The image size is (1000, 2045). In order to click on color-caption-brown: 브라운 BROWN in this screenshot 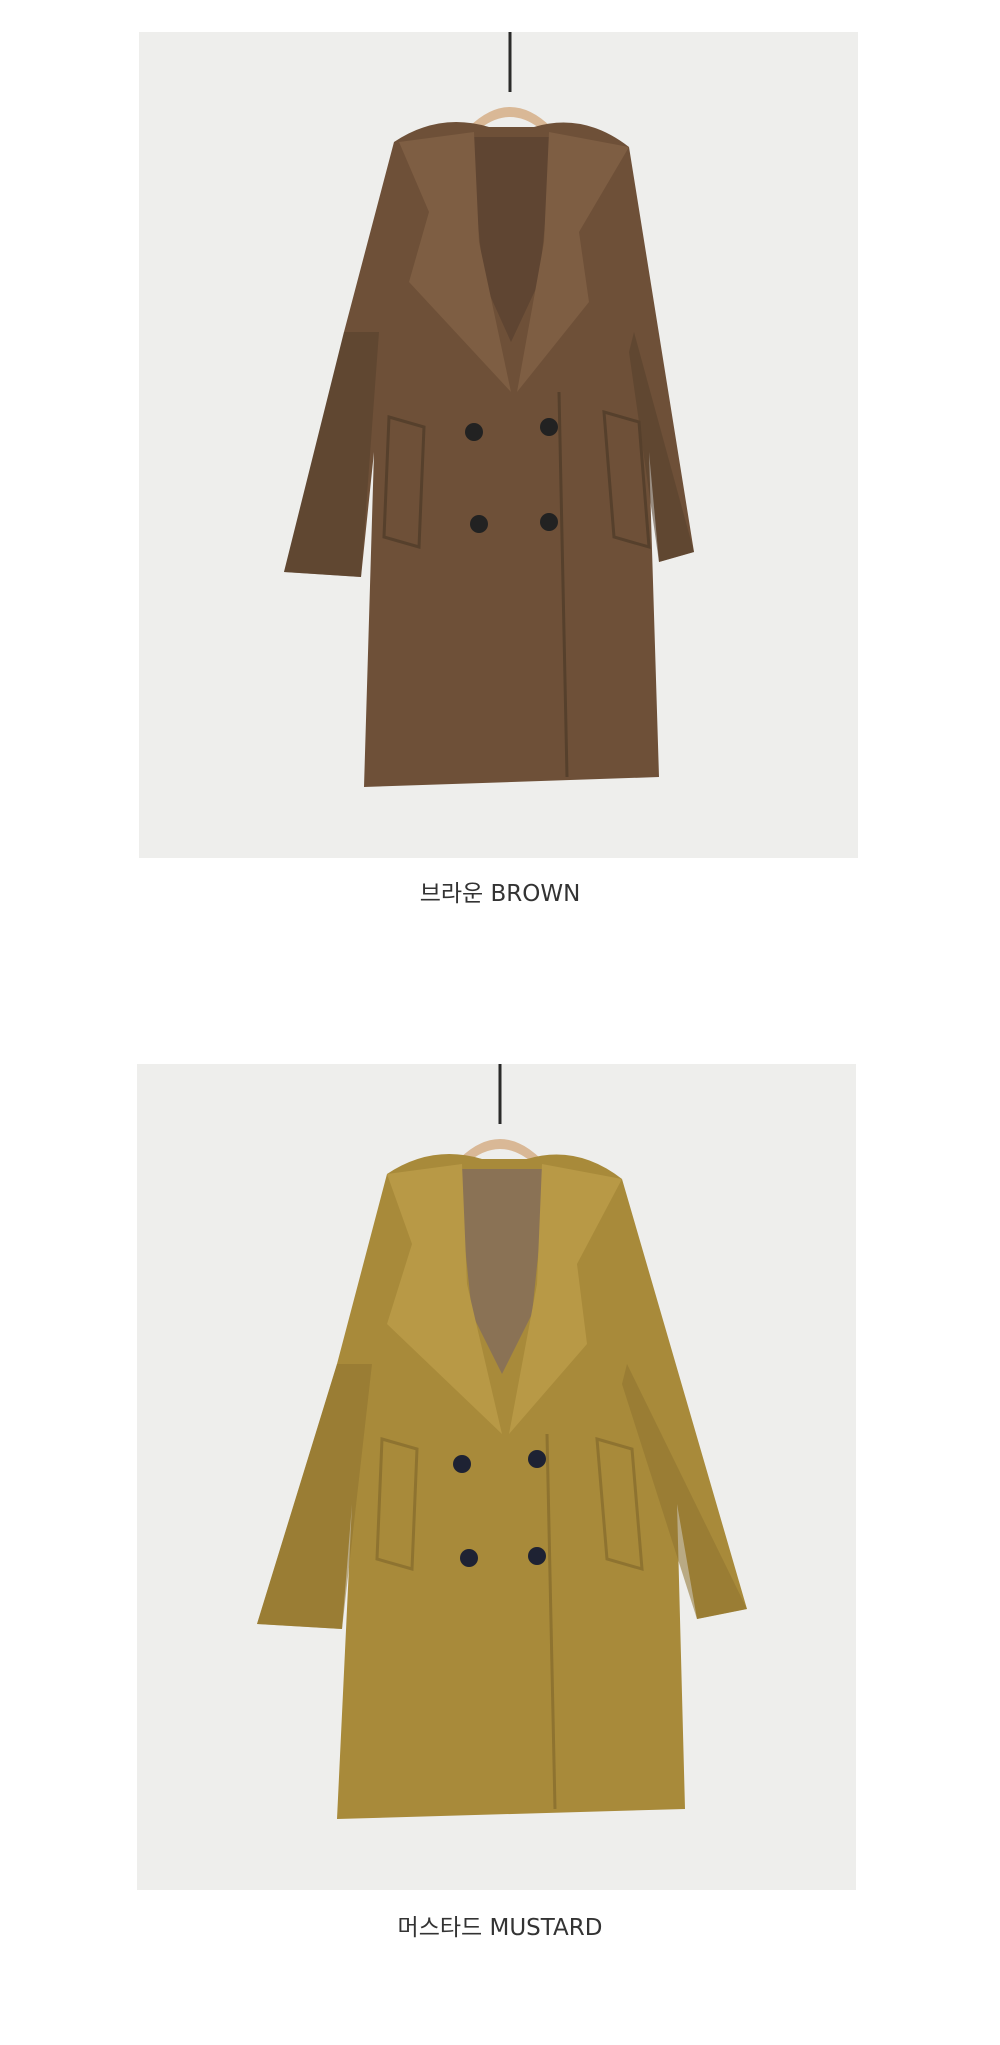, I will do `click(500, 894)`.